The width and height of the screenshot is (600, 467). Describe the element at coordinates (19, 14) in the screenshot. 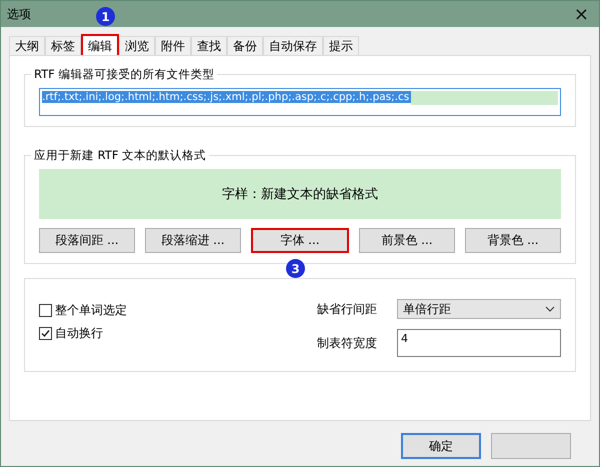

I see `window-title: 选项` at that location.